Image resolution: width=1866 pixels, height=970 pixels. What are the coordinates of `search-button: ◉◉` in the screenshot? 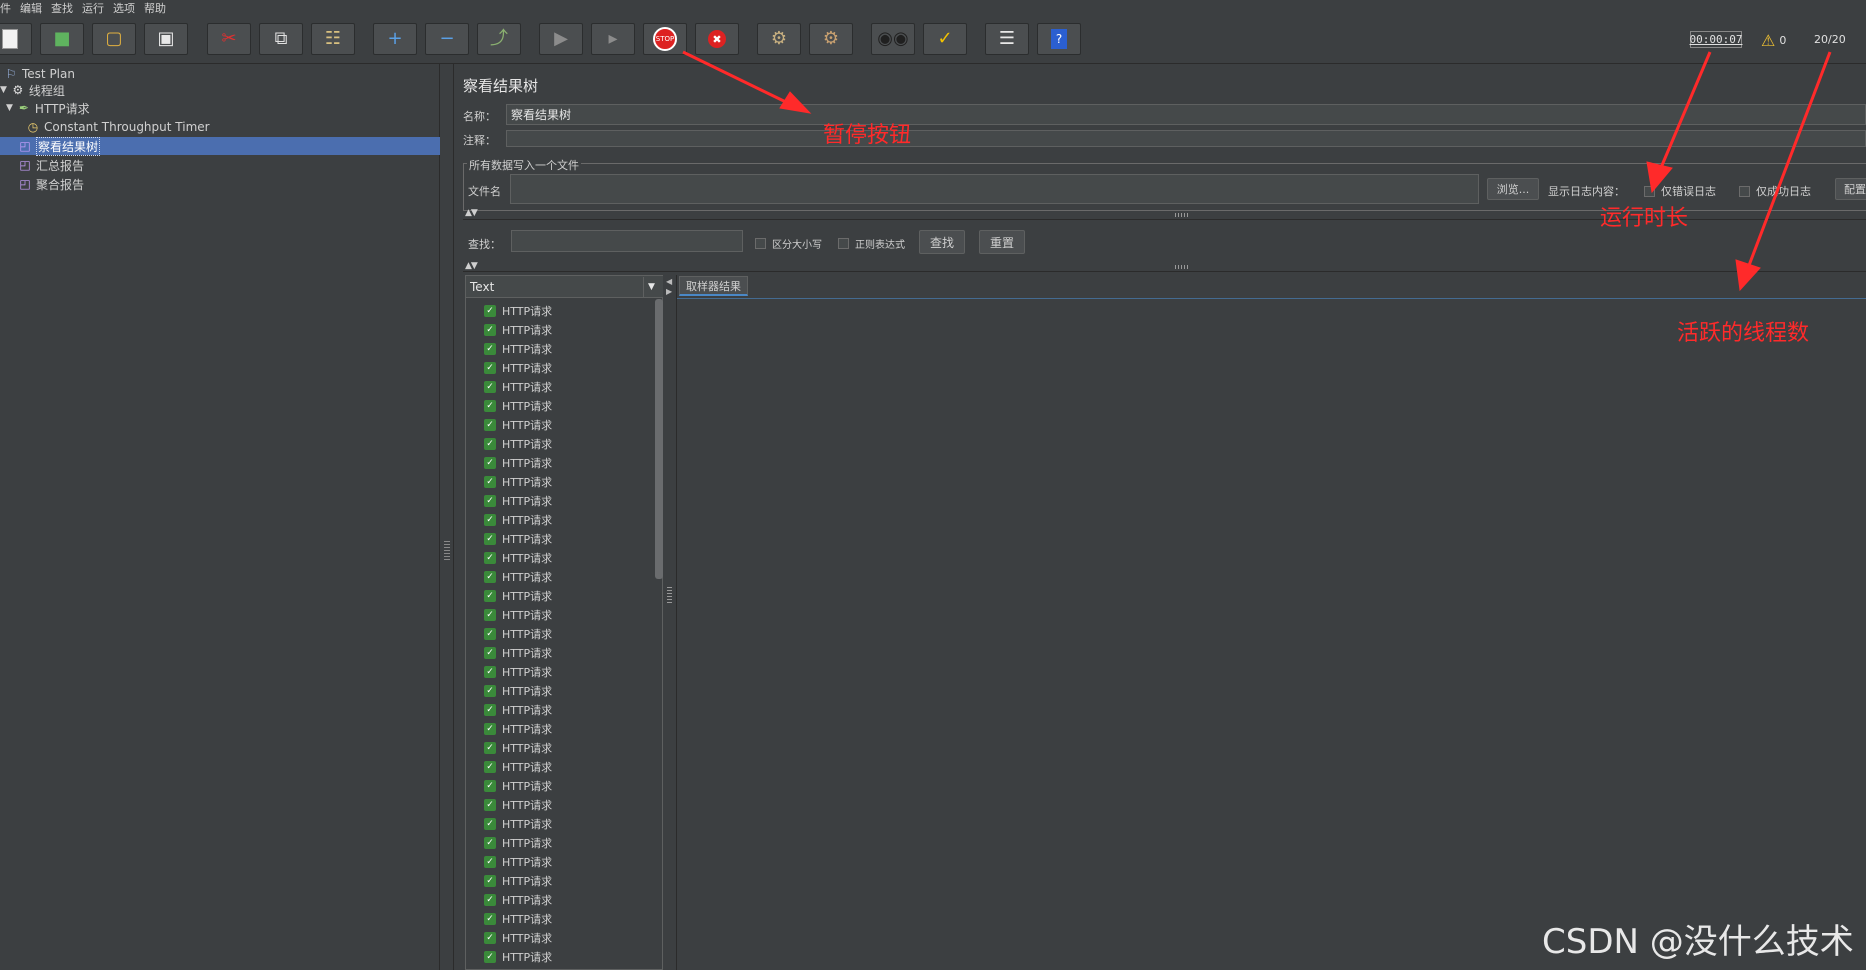 It's located at (893, 39).